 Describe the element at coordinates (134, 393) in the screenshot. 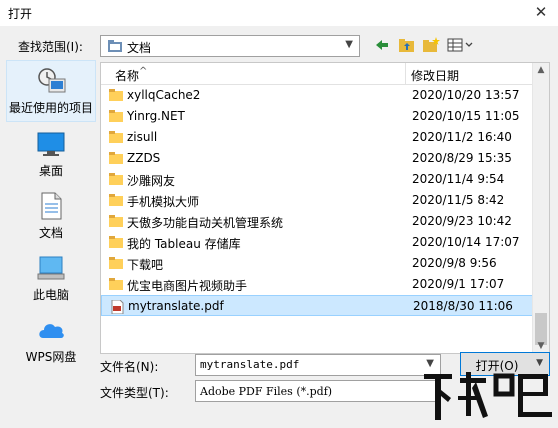

I see `filetype-label: 文件类型(T):` at that location.